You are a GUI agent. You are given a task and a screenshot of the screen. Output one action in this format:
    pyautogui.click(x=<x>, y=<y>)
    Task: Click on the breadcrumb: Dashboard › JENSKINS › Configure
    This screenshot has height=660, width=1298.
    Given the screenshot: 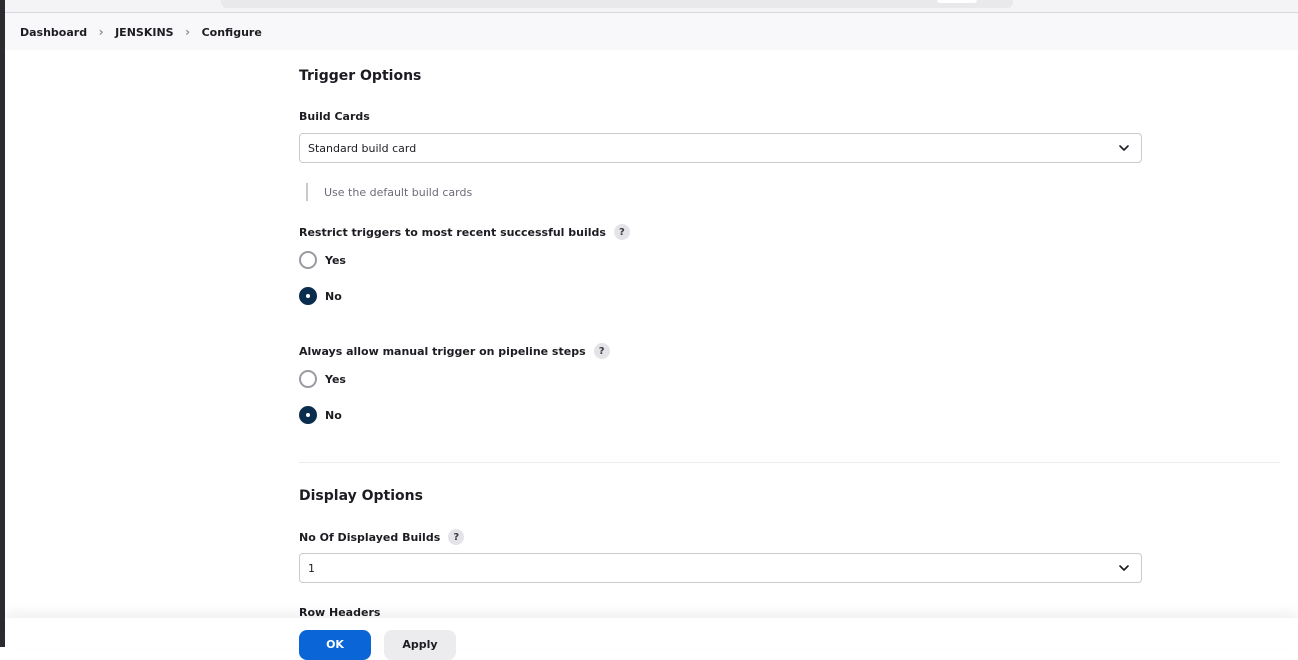 What is the action you would take?
    pyautogui.click(x=141, y=32)
    